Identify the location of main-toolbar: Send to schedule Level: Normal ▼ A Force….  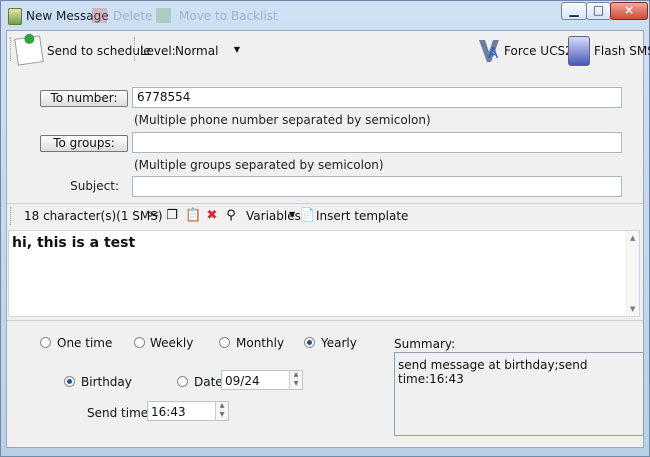
(328, 49).